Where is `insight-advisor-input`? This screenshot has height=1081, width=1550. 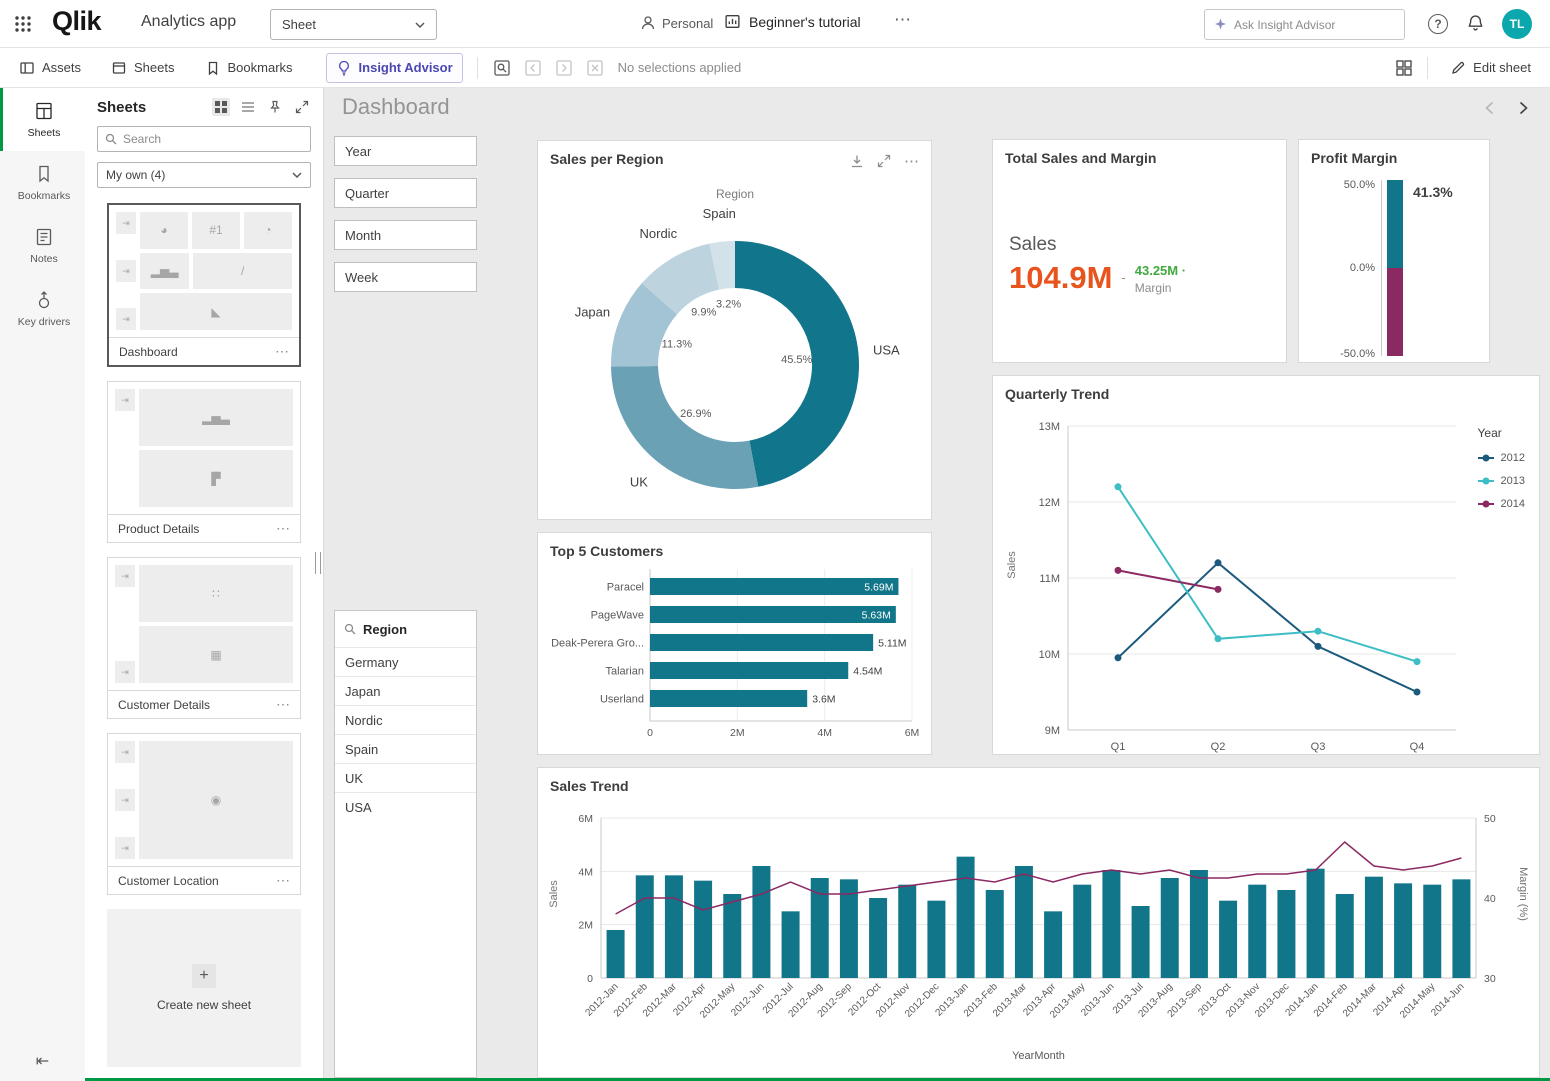 insight-advisor-input is located at coordinates (1309, 24).